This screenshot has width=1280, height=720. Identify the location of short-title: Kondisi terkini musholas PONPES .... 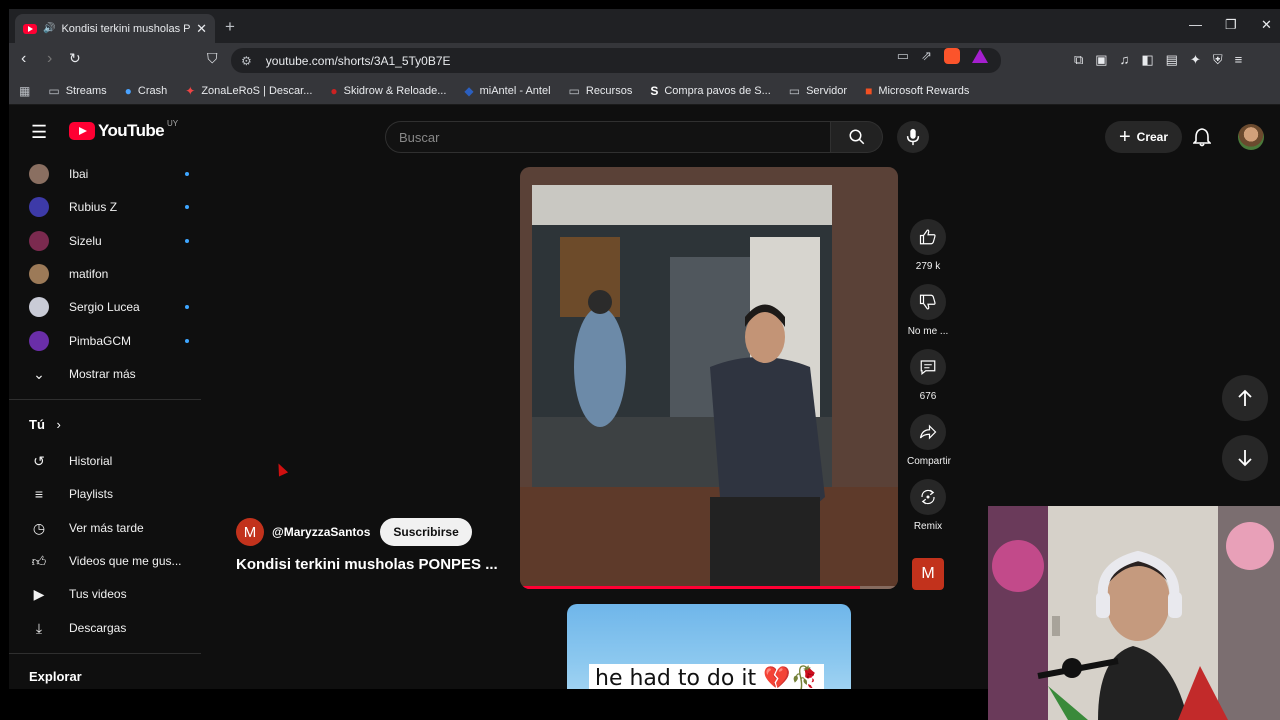
(367, 564).